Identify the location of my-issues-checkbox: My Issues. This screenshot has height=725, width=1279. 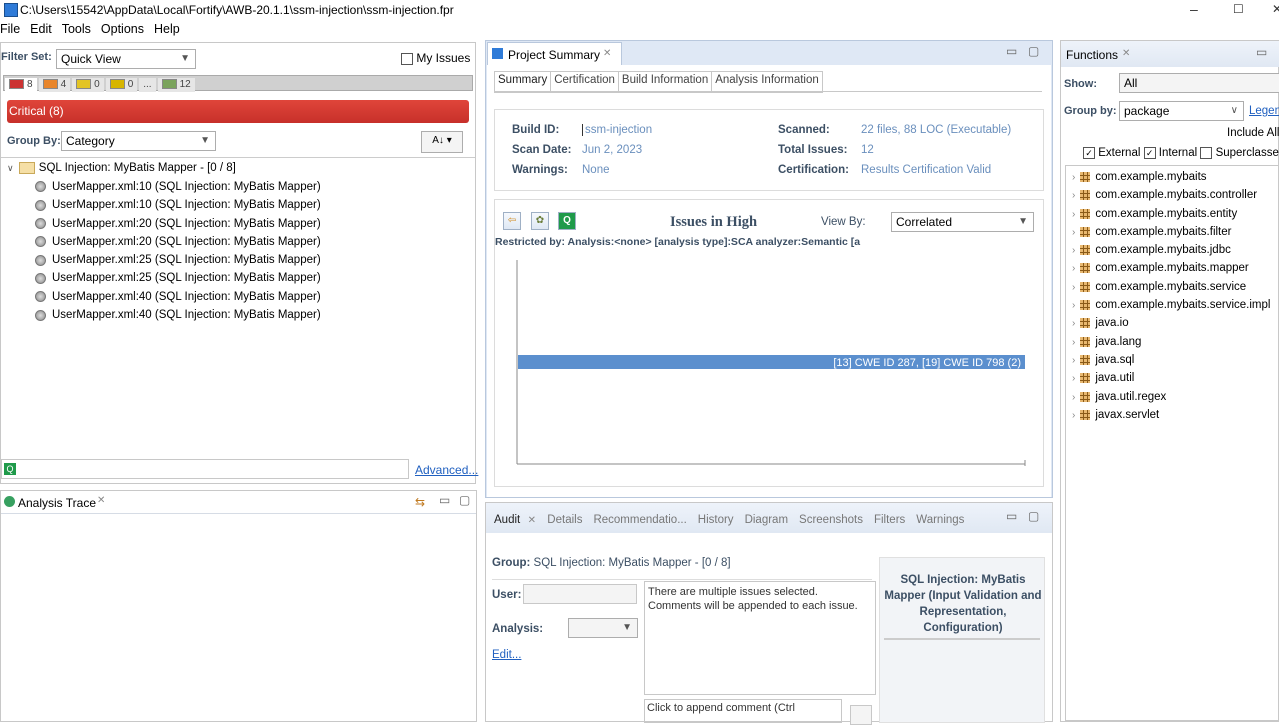
(435, 58).